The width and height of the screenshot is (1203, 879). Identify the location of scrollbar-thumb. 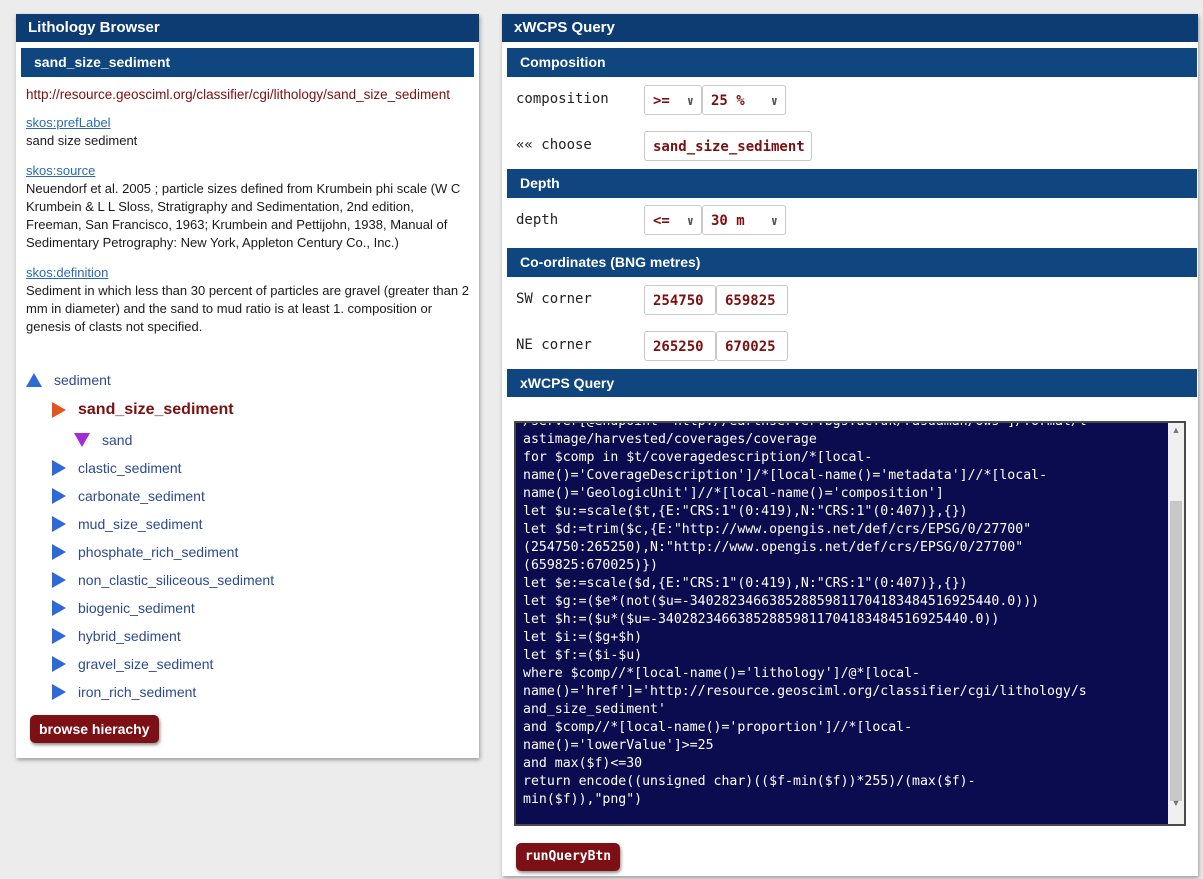
(1176, 651).